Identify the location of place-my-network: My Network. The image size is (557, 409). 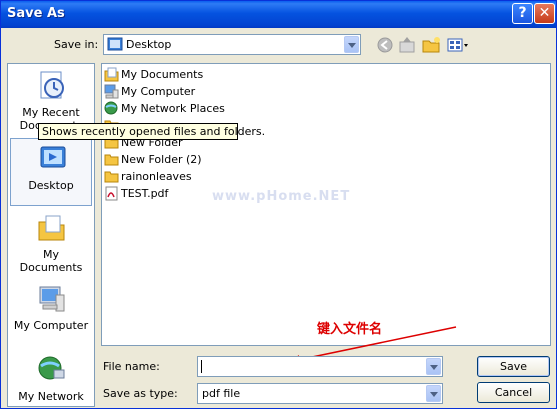
(51, 379).